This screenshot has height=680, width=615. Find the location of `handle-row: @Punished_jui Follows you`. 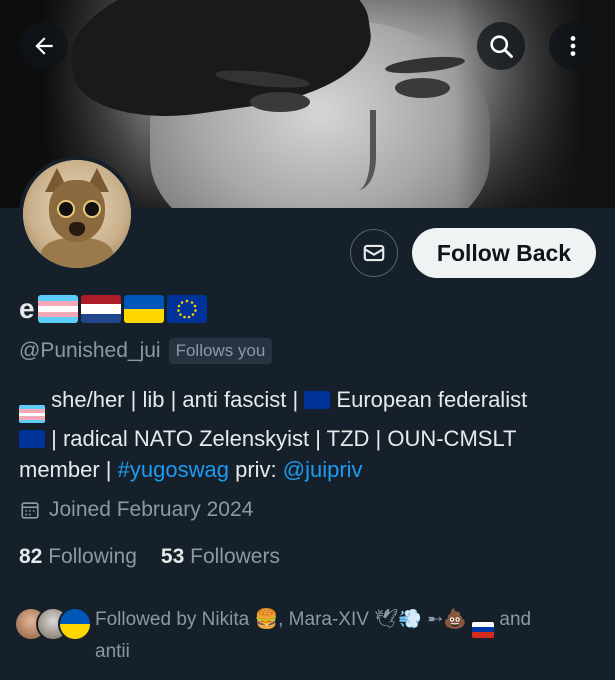

handle-row: @Punished_jui Follows you is located at coordinates (146, 351).